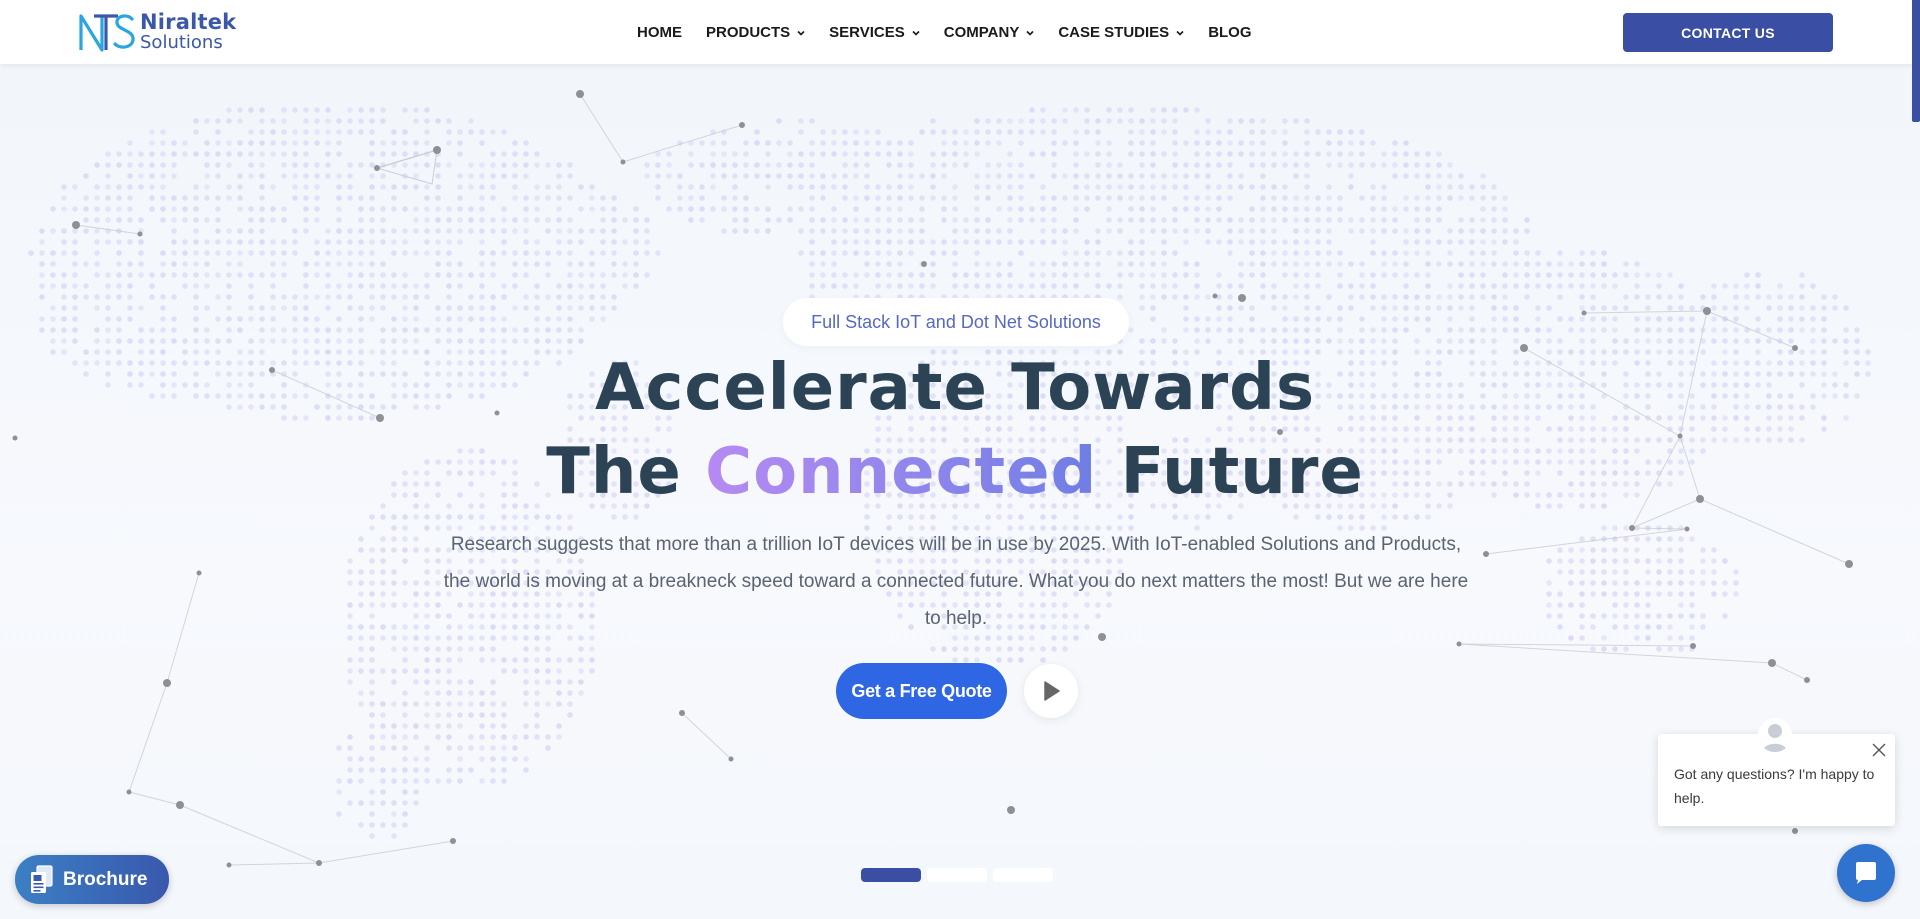  I want to click on hero-headline-line2: The Connected Future, so click(955, 472).